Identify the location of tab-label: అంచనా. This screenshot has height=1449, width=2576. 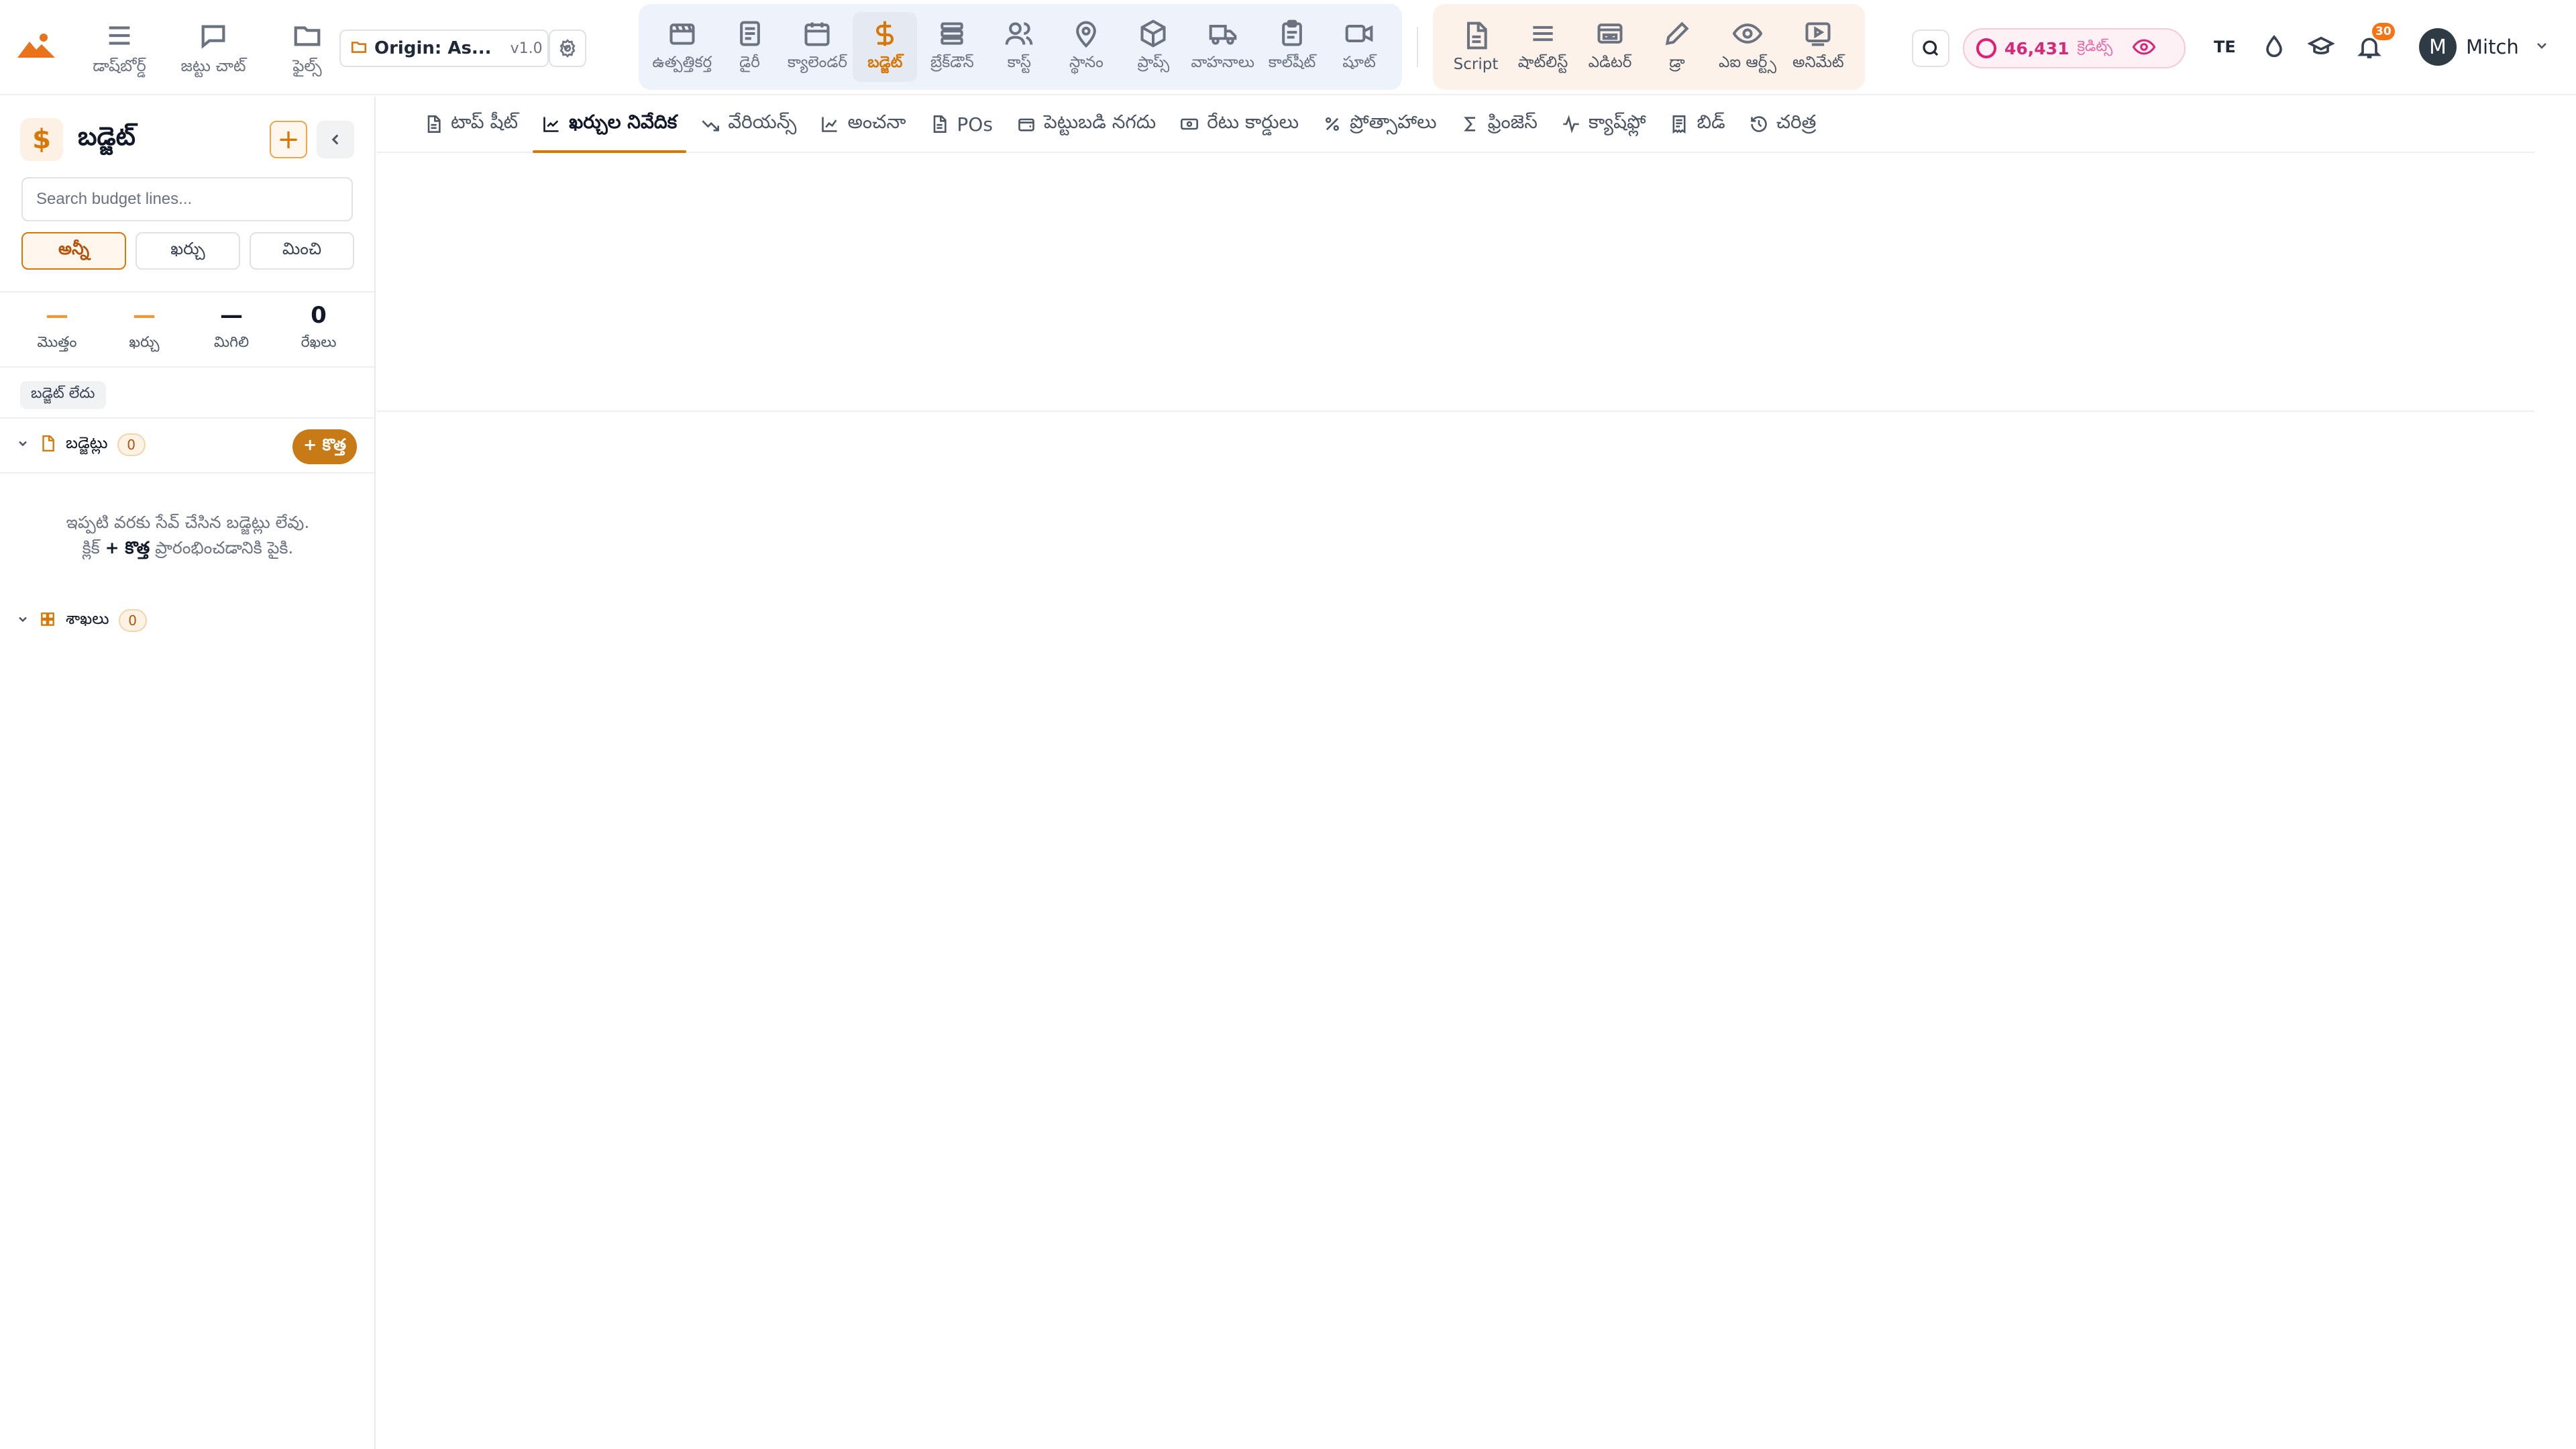
(876, 122).